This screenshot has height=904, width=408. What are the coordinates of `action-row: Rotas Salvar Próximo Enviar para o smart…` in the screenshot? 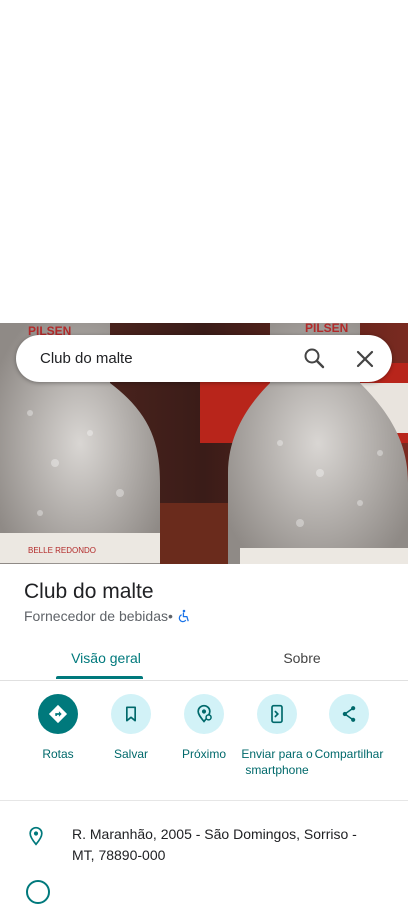 It's located at (204, 745).